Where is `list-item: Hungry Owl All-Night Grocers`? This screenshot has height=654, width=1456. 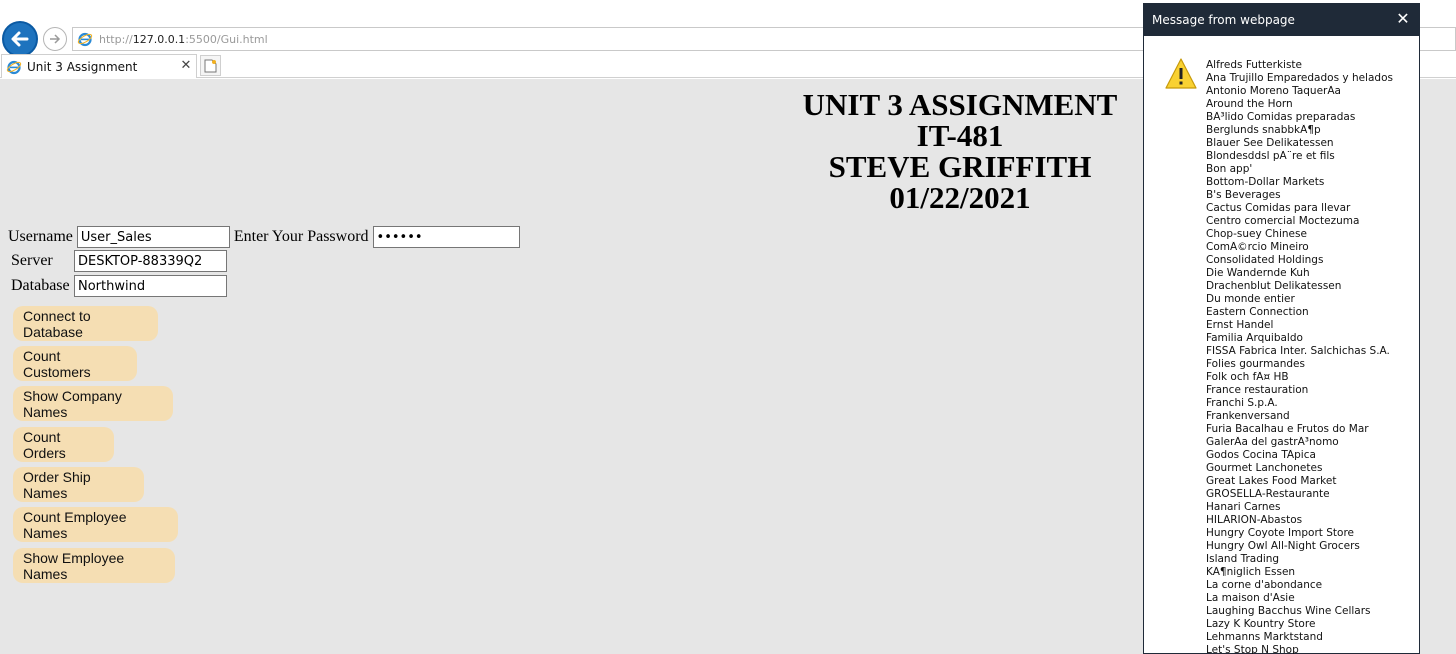 list-item: Hungry Owl All-Night Grocers is located at coordinates (1283, 546).